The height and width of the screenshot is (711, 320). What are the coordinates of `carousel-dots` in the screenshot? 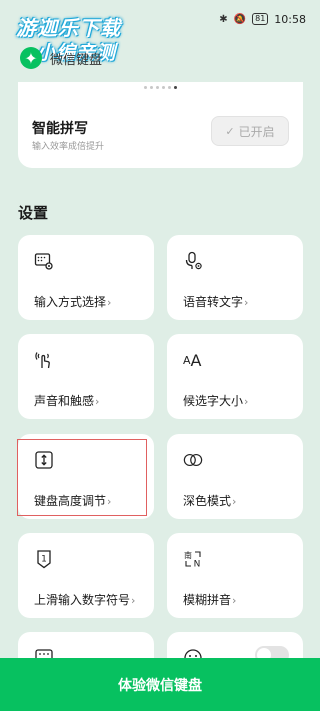 It's located at (162, 87).